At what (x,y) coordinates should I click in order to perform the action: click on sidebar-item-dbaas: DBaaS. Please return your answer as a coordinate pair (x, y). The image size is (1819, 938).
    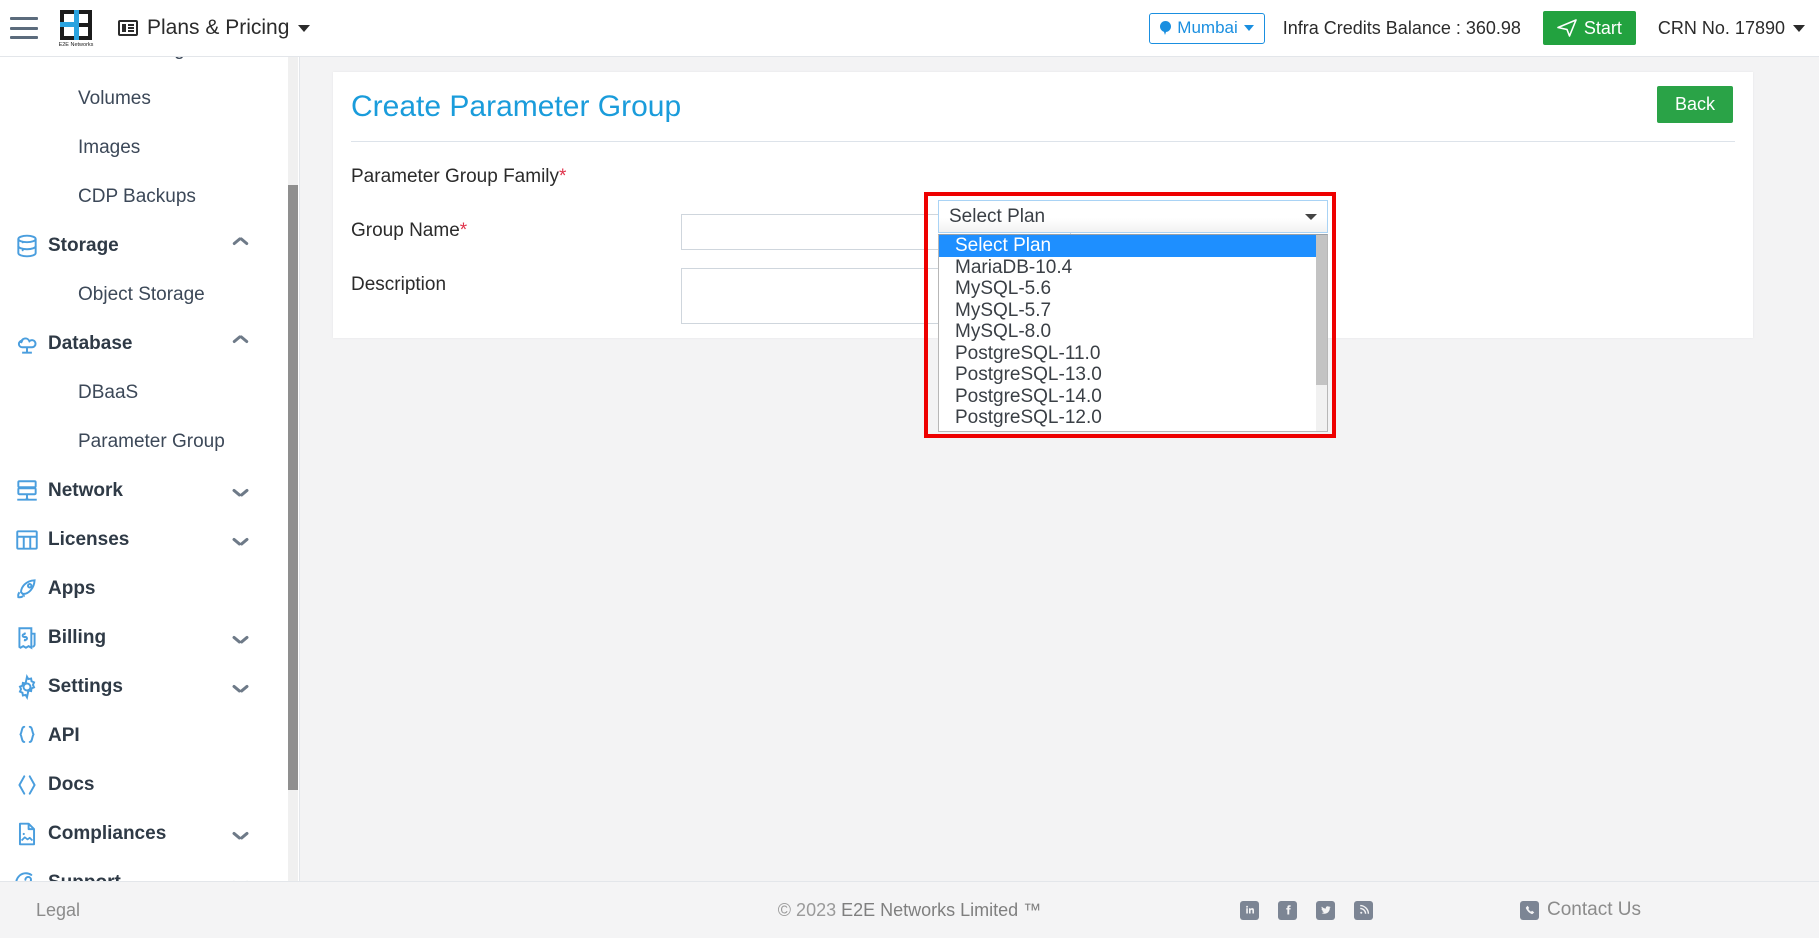
    Looking at the image, I should click on (149, 392).